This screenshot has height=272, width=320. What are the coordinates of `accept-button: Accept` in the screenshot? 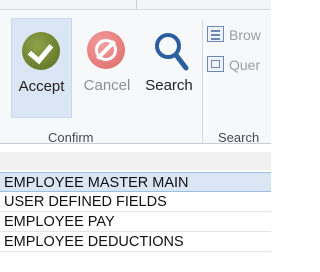 It's located at (41, 68).